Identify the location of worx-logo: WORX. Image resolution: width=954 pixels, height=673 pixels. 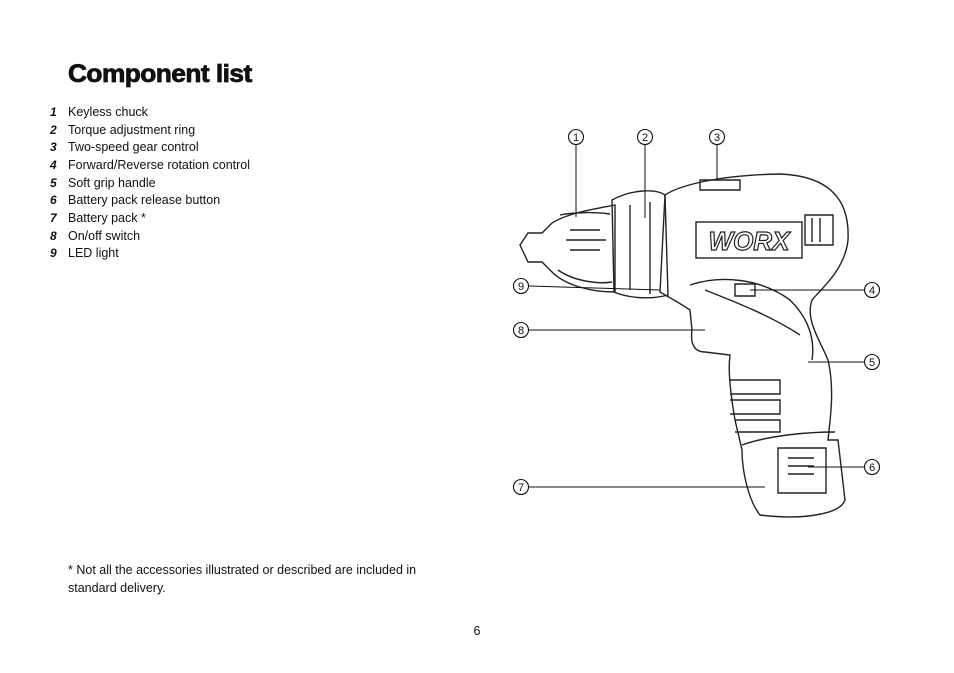
(750, 241).